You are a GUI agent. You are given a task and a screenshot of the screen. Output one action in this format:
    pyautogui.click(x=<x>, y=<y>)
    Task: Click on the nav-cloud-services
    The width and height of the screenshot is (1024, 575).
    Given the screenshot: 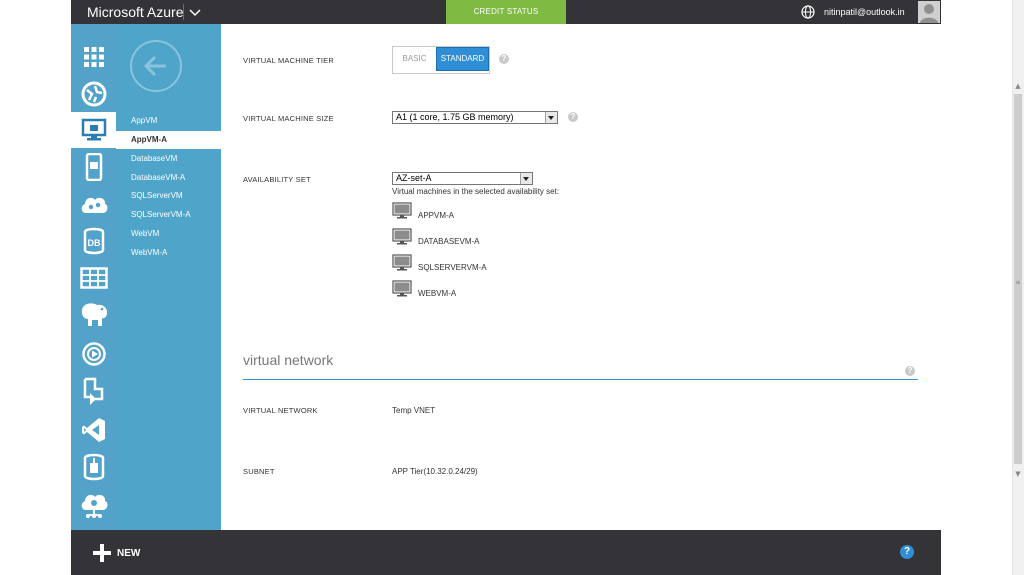 What is the action you would take?
    pyautogui.click(x=93, y=204)
    